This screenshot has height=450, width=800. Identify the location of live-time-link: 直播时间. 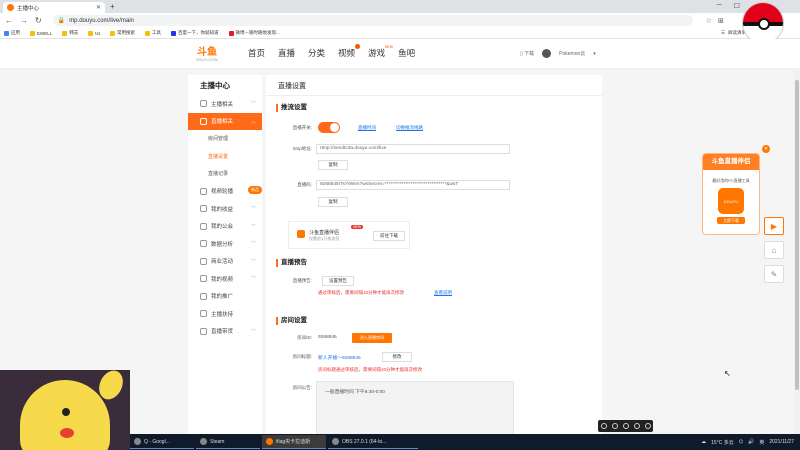
(367, 128).